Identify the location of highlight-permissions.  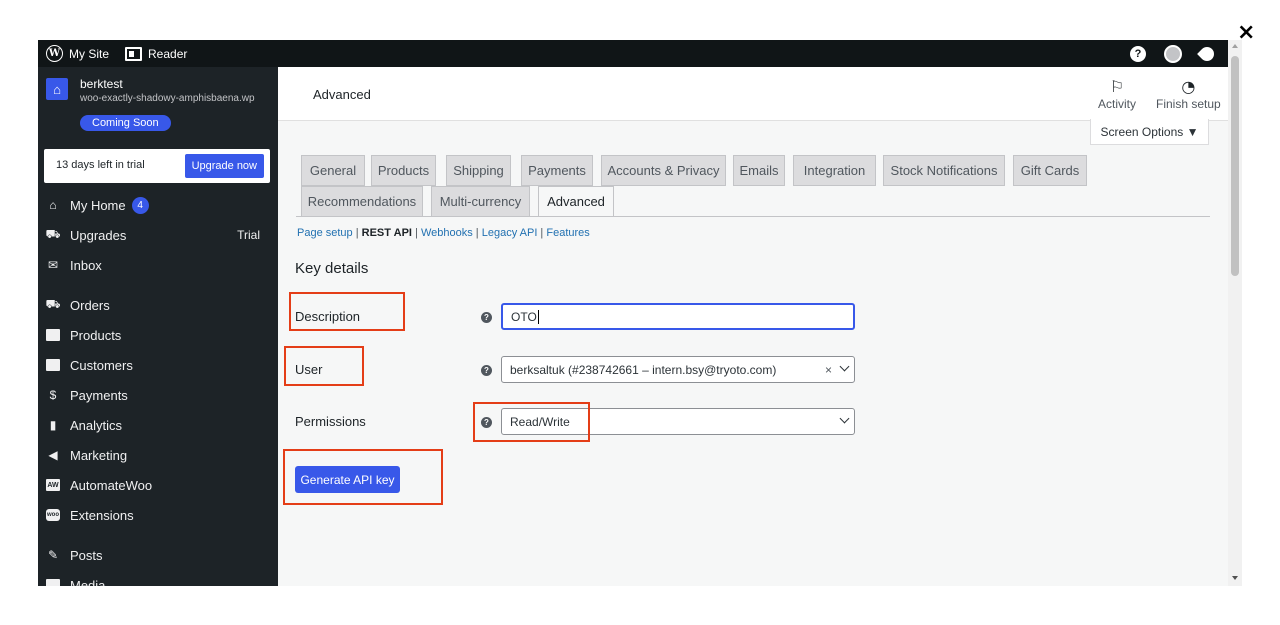
(531, 422).